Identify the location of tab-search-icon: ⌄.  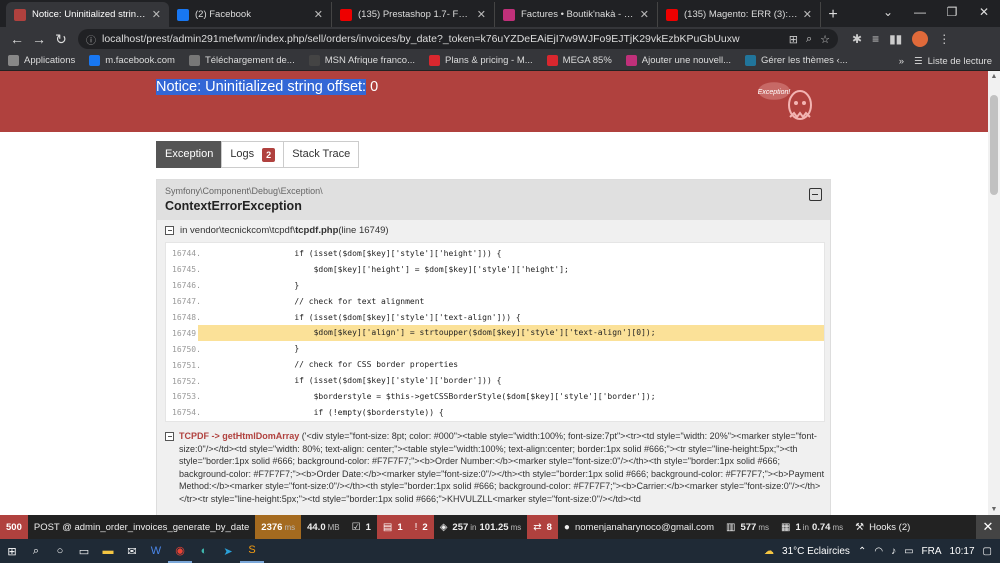
(888, 13).